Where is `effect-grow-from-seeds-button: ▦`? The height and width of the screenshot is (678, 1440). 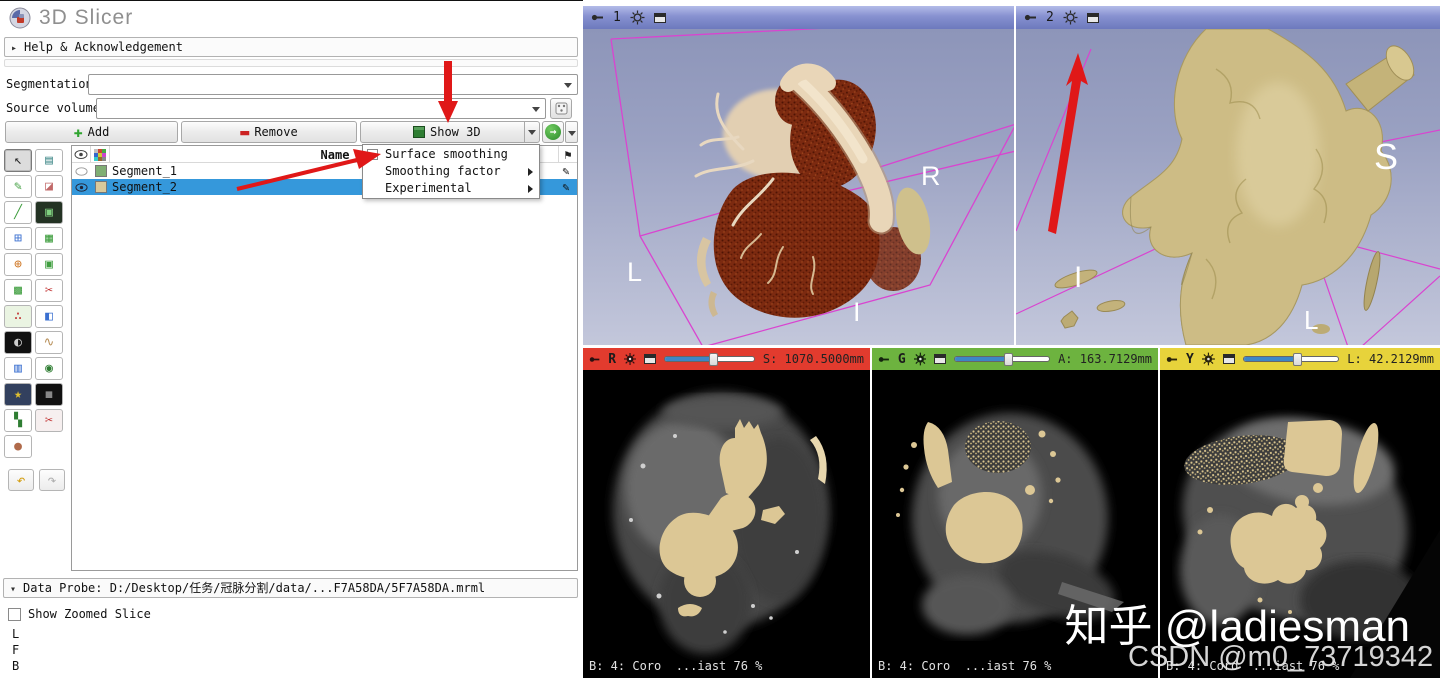
effect-grow-from-seeds-button: ▦ is located at coordinates (49, 238).